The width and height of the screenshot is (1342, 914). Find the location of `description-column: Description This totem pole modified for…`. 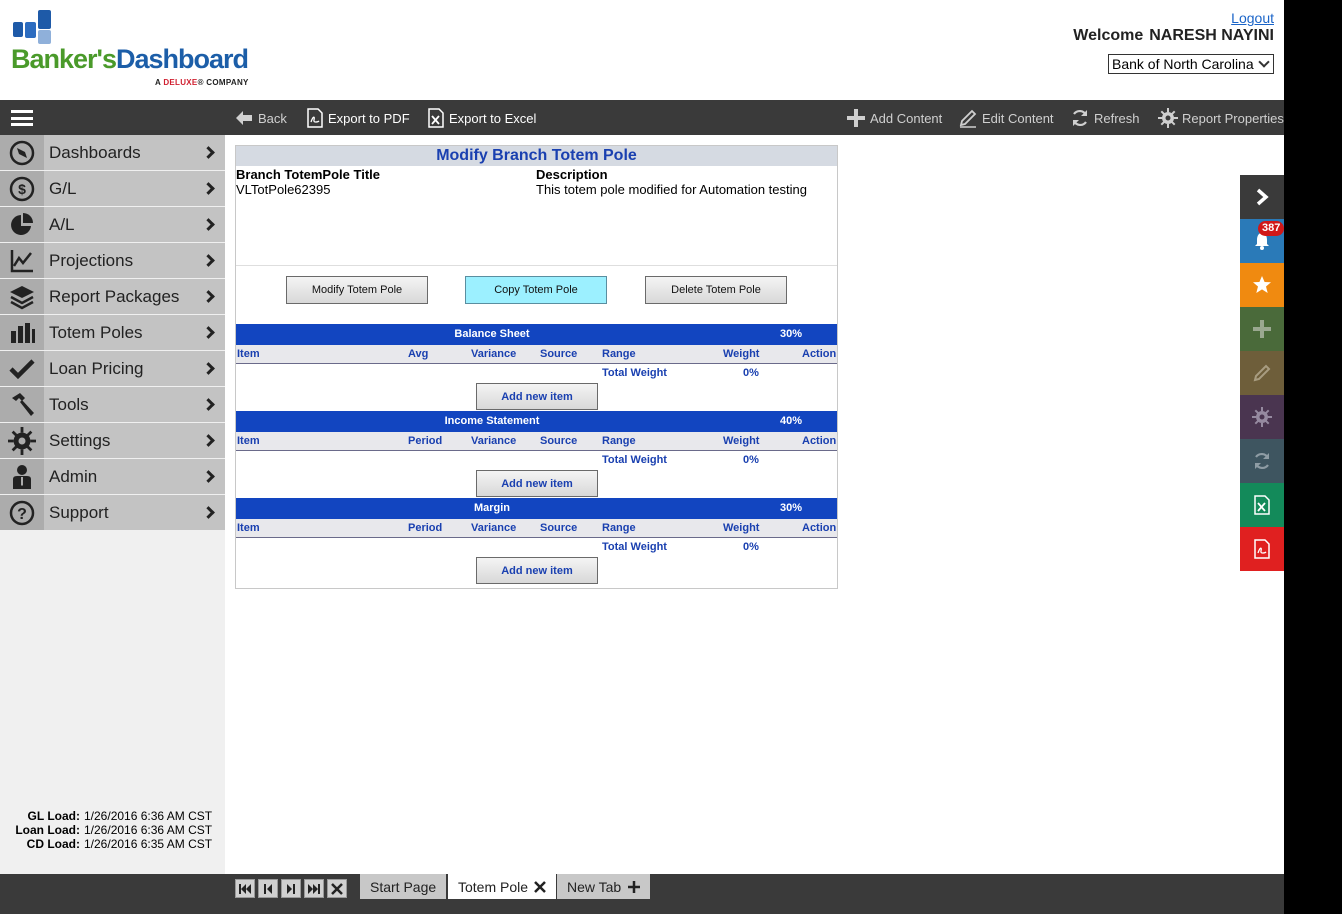

description-column: Description This totem pole modified for… is located at coordinates (671, 182).